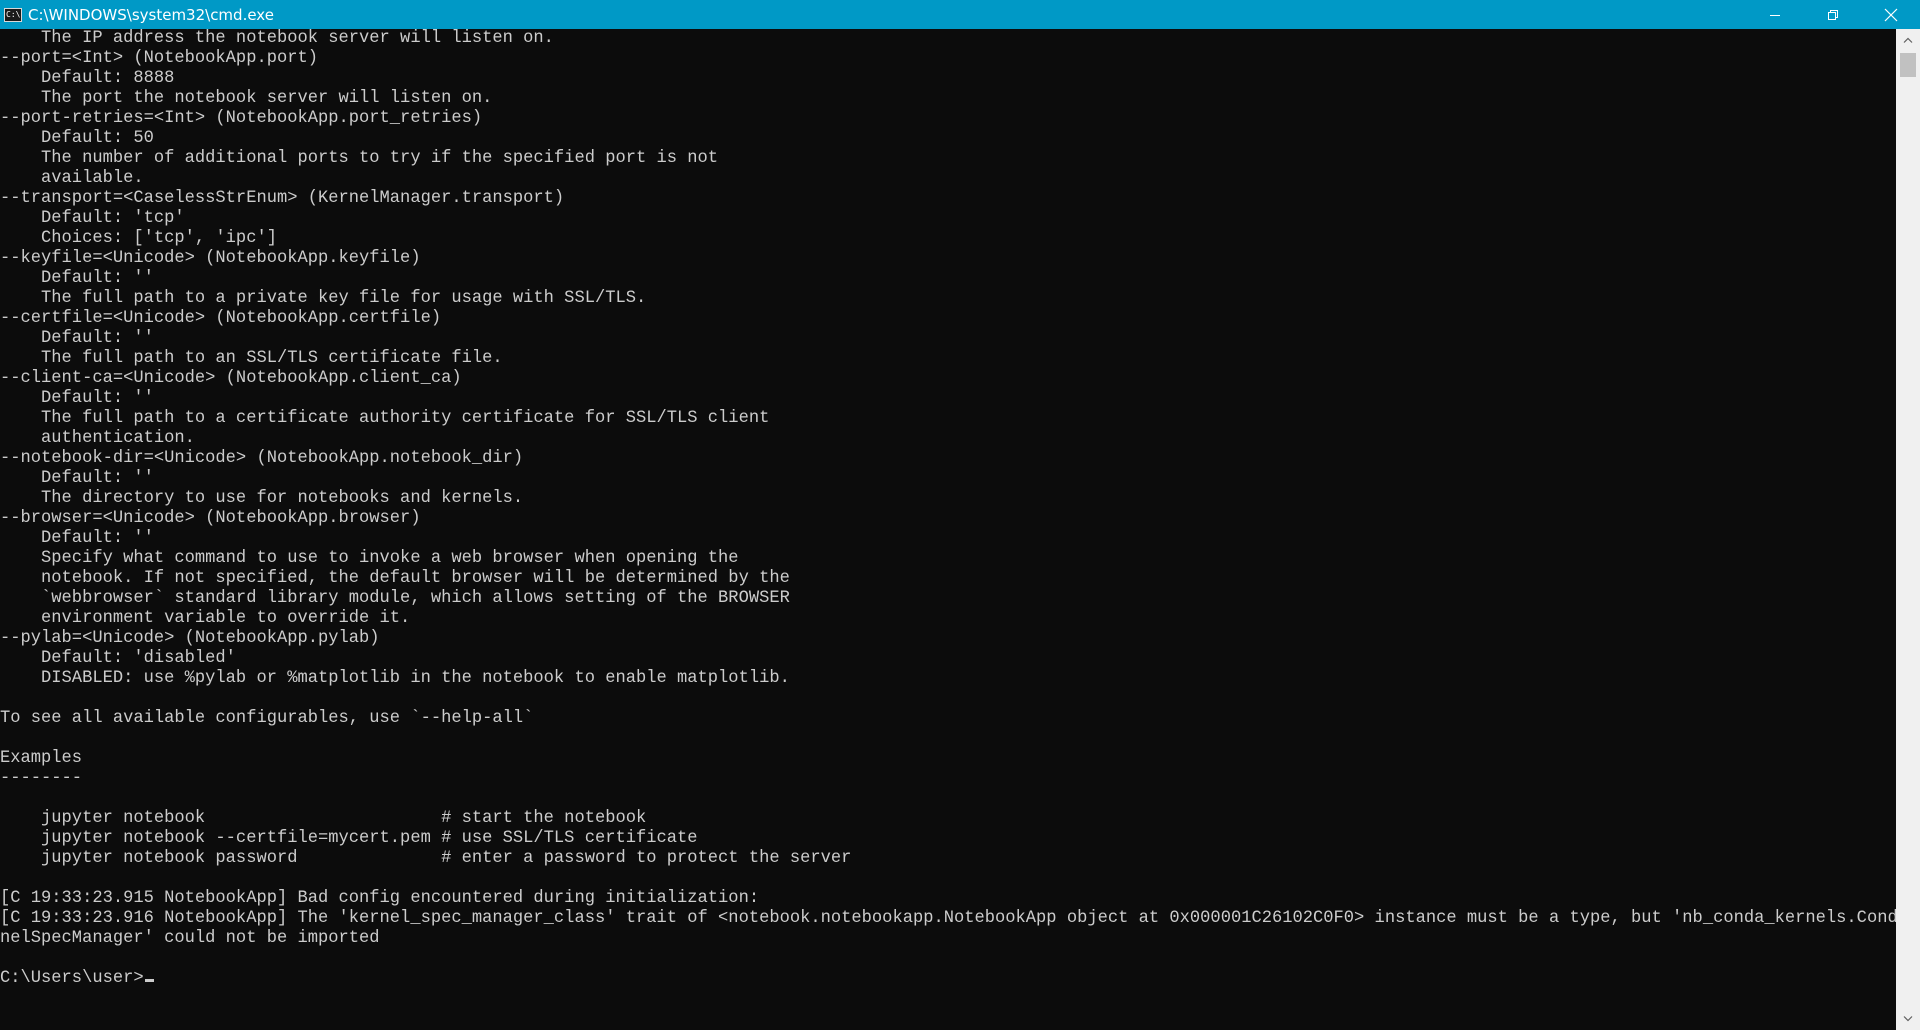 The height and width of the screenshot is (1030, 1920). What do you see at coordinates (41, 759) in the screenshot?
I see `console-line: Examples` at bounding box center [41, 759].